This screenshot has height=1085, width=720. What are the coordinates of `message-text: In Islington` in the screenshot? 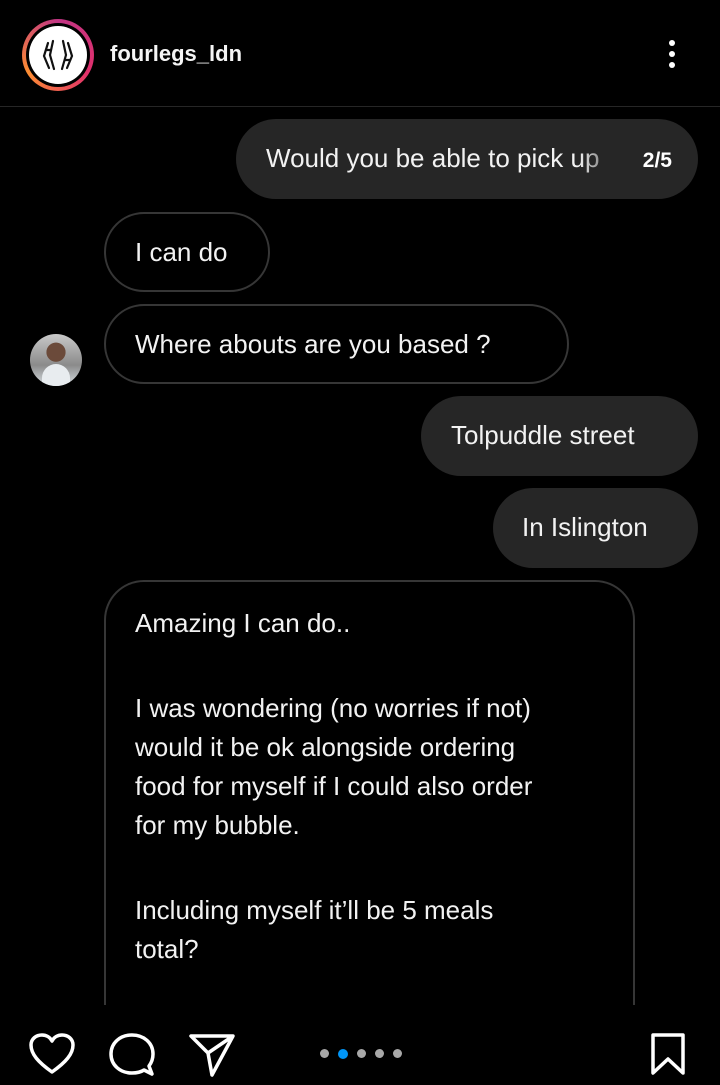 It's located at (585, 527).